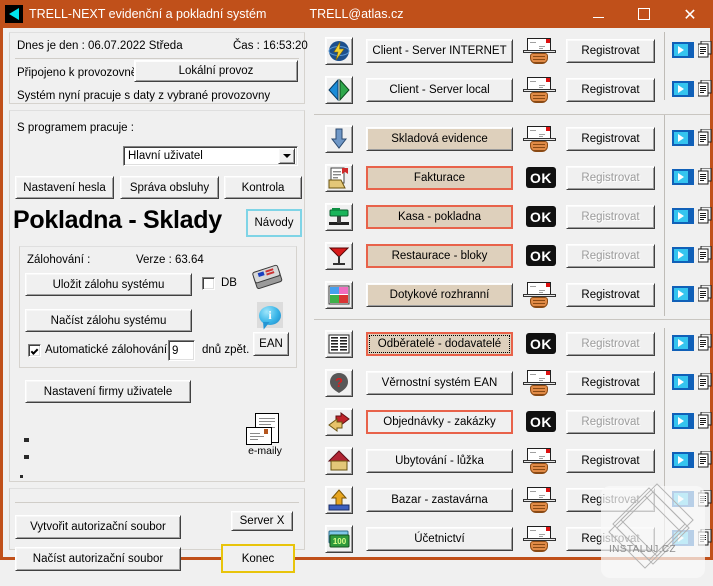  What do you see at coordinates (216, 71) in the screenshot?
I see `branch-button: Lokální provoz` at bounding box center [216, 71].